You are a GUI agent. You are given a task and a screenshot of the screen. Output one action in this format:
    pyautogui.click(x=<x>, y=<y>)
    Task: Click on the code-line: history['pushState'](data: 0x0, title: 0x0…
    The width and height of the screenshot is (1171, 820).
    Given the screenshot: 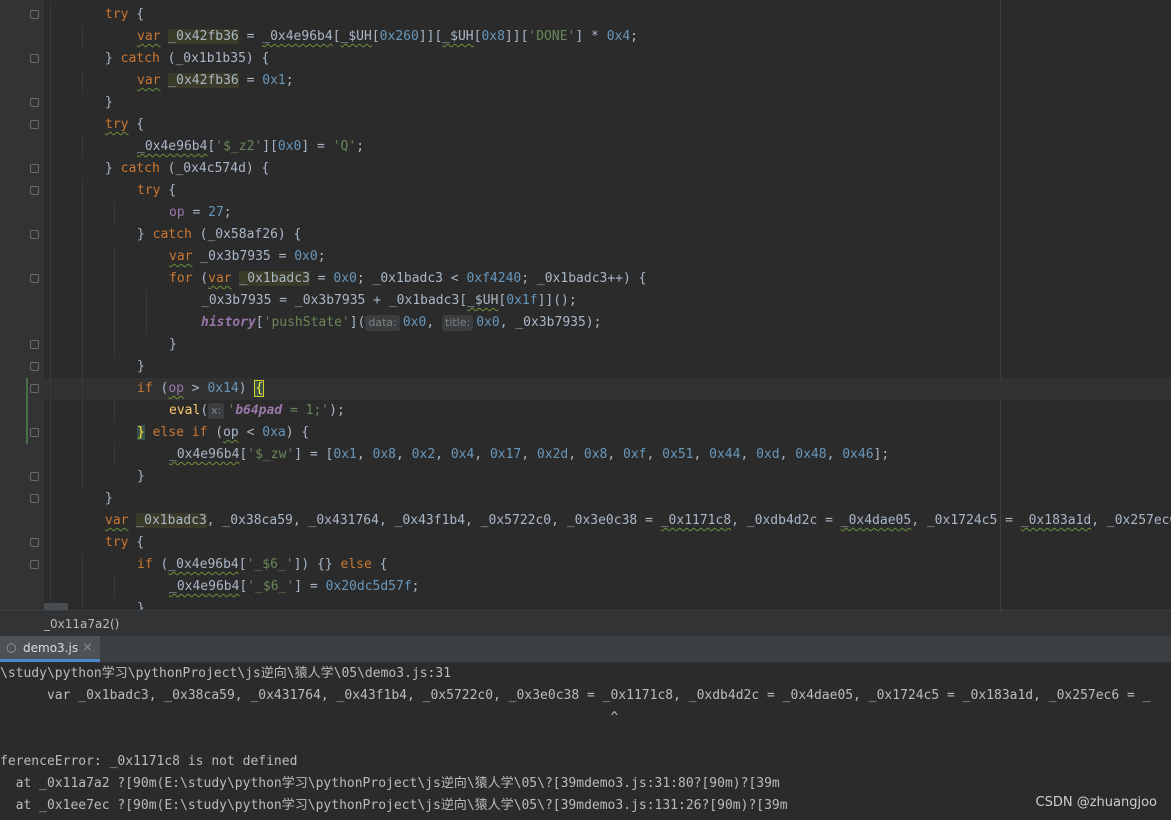 What is the action you would take?
    pyautogui.click(x=607, y=323)
    